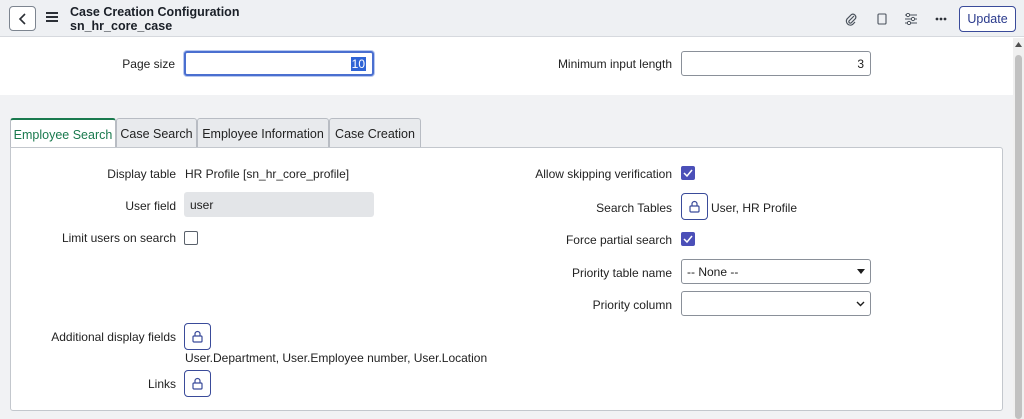 This screenshot has height=419, width=1024. I want to click on additional-display-lock-button, so click(197, 336).